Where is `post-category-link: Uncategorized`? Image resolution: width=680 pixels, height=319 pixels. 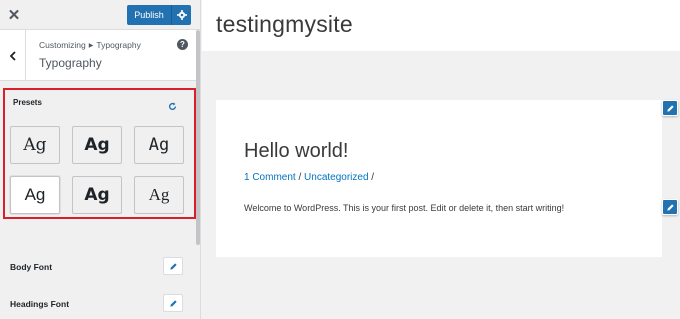
post-category-link: Uncategorized is located at coordinates (336, 177).